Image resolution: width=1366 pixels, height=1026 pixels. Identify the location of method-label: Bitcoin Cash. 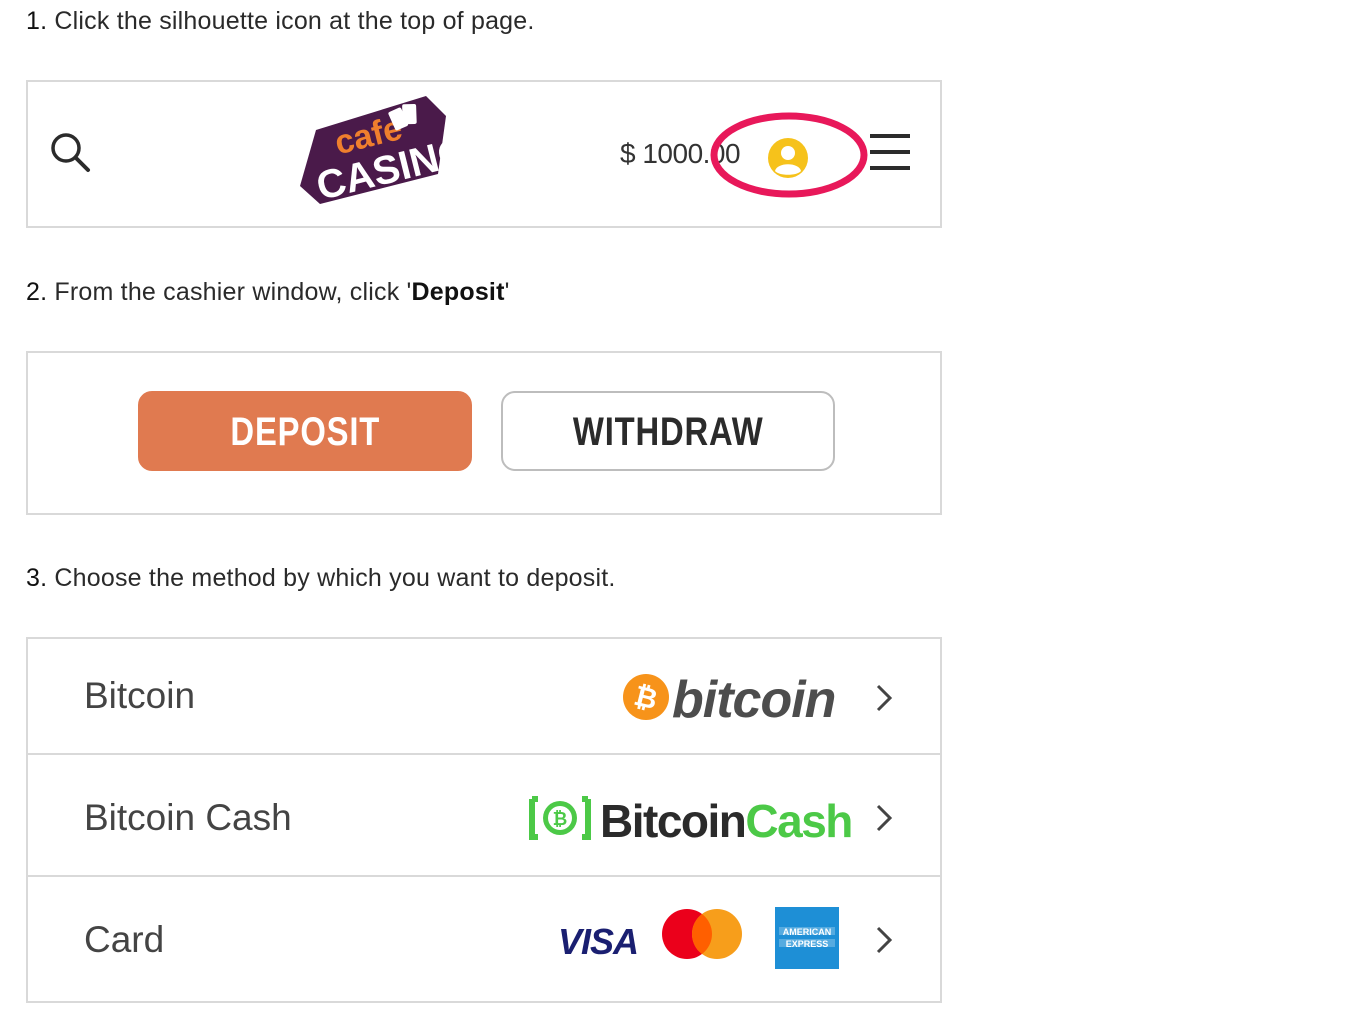
(188, 817).